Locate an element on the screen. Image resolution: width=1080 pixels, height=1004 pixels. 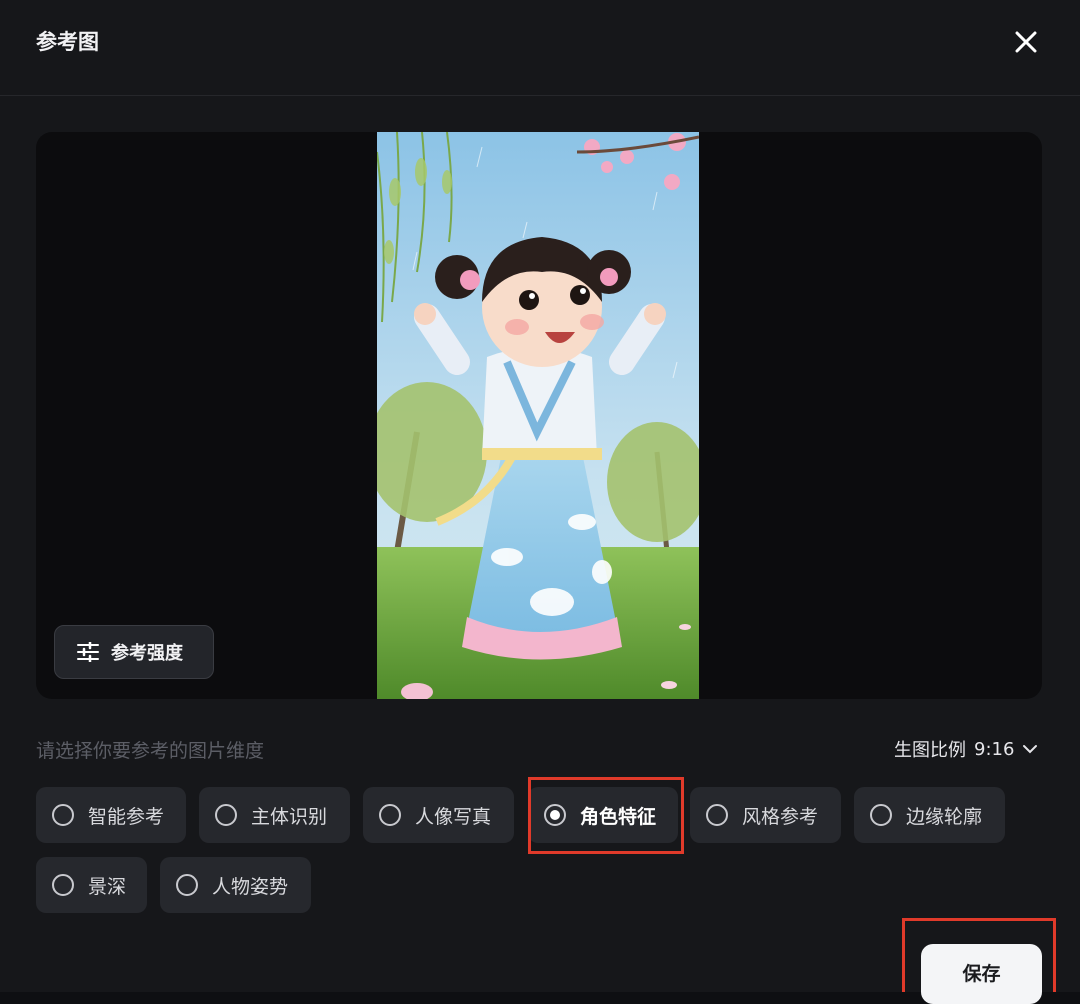
option-label: 风格参考 is located at coordinates (780, 816).